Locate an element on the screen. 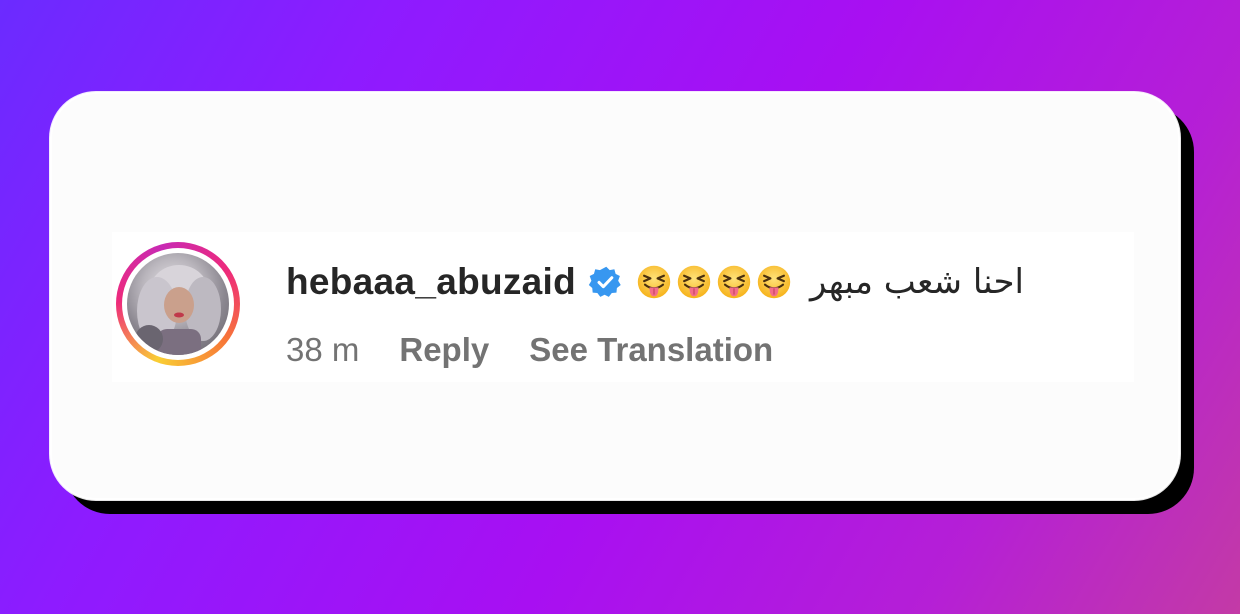 This screenshot has width=1240, height=614. comment-line: hebaaa_abuzaid احنا شعب مبهر is located at coordinates (655, 282).